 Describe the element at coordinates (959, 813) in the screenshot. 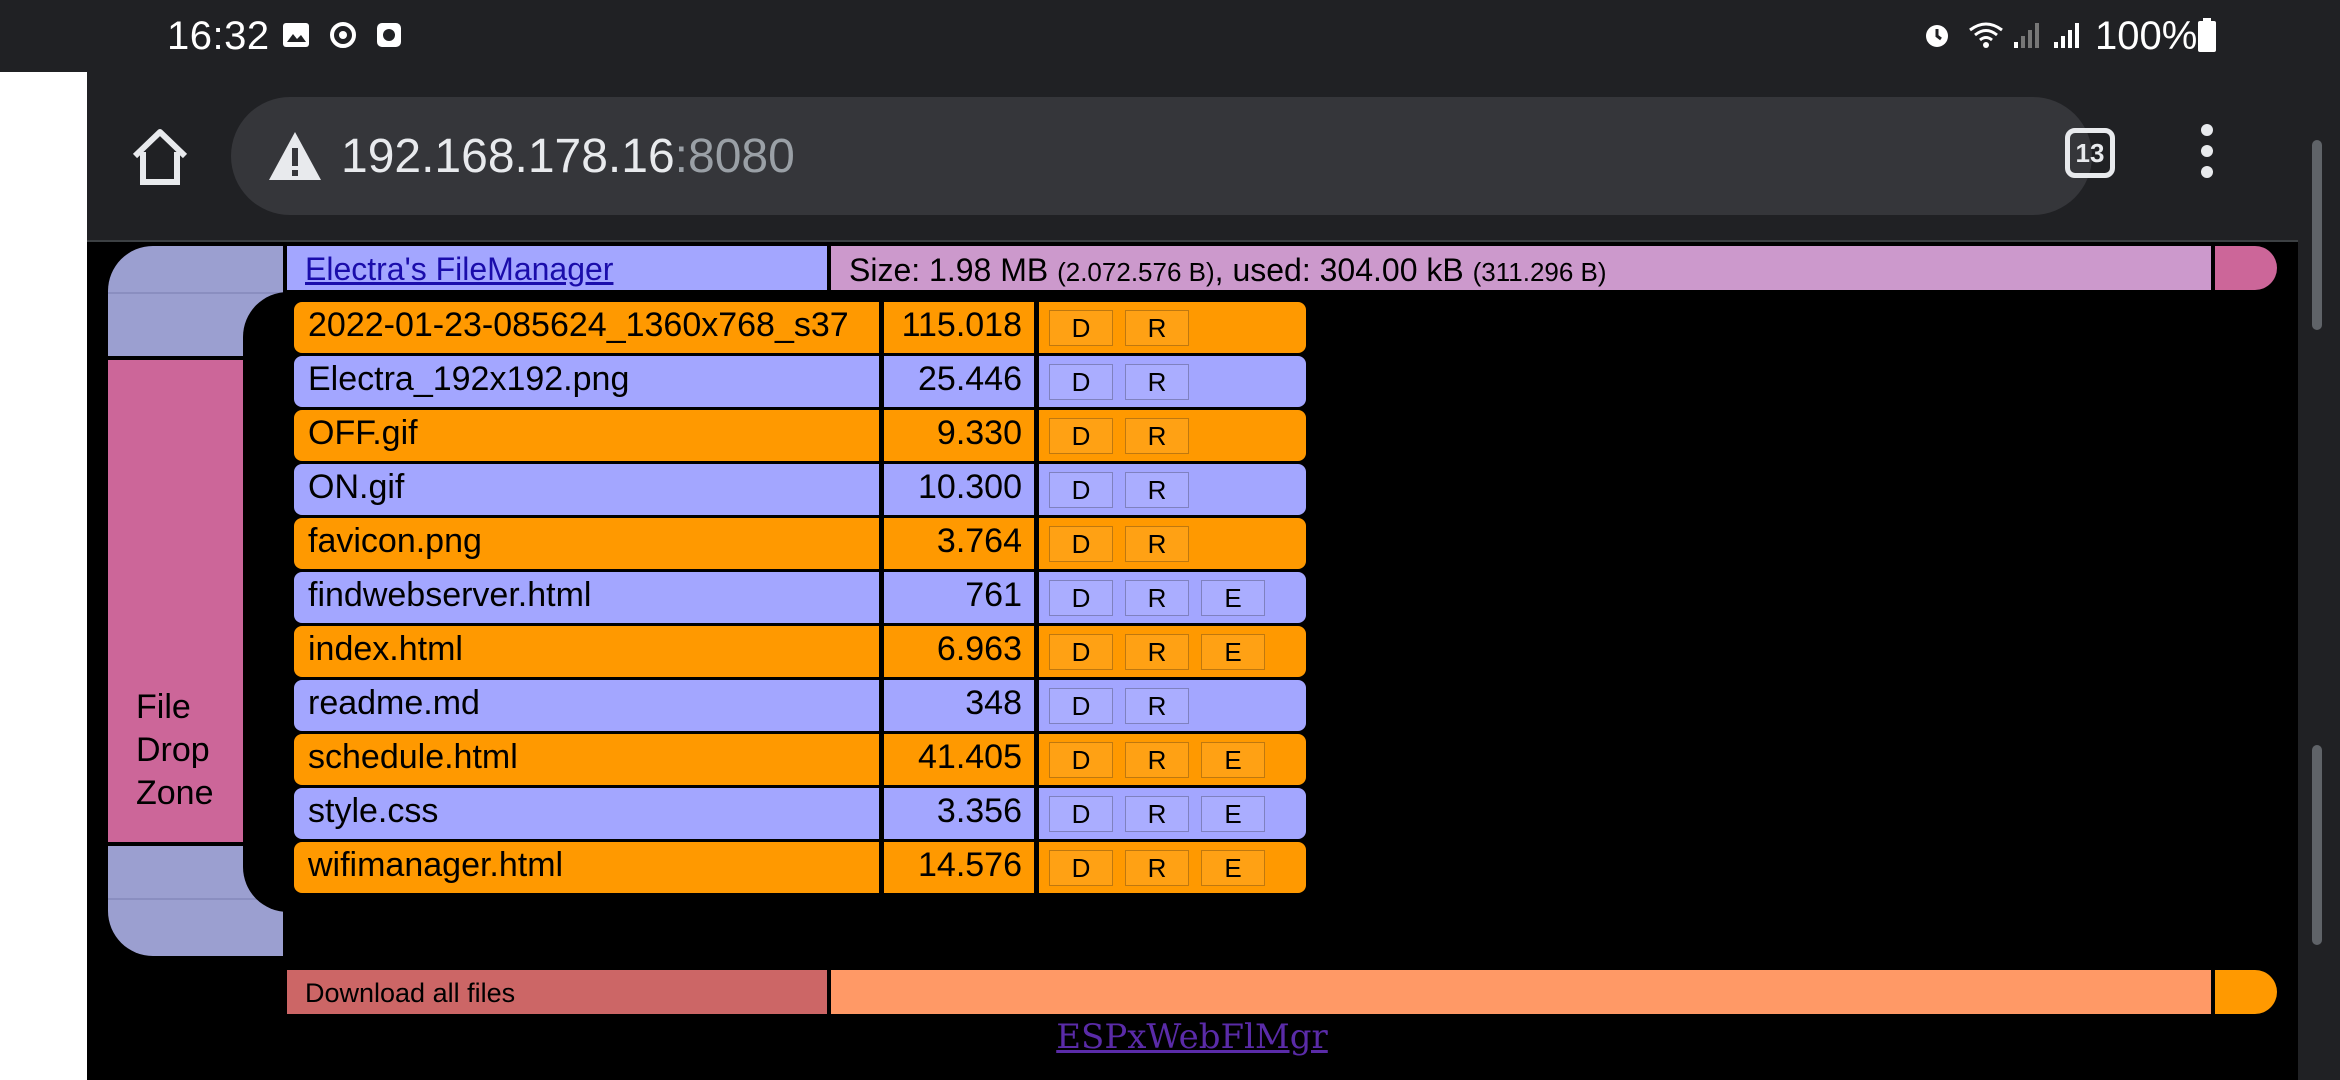

I see `file-size: 3.356` at that location.